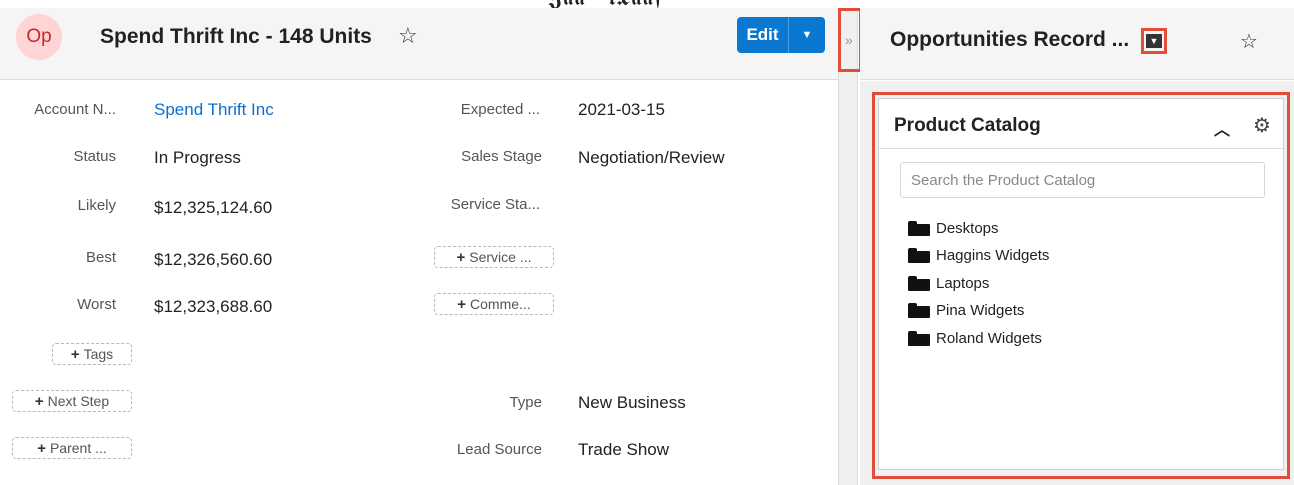  What do you see at coordinates (967, 125) in the screenshot?
I see `dashlet-title: Product Catalog` at bounding box center [967, 125].